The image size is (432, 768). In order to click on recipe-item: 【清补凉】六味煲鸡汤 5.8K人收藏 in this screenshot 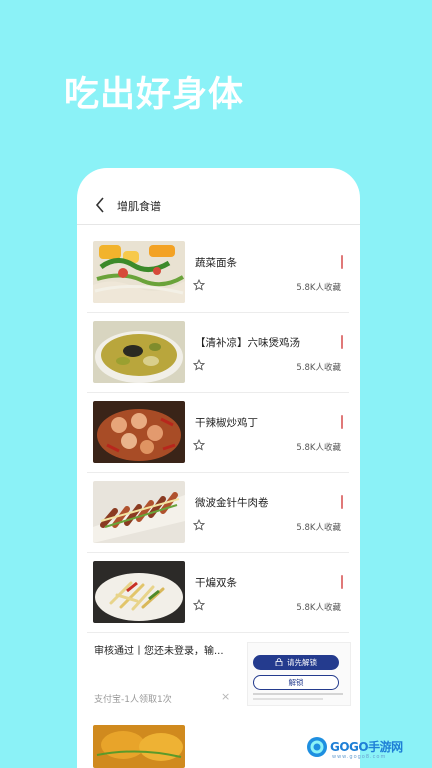, I will do `click(218, 353)`.